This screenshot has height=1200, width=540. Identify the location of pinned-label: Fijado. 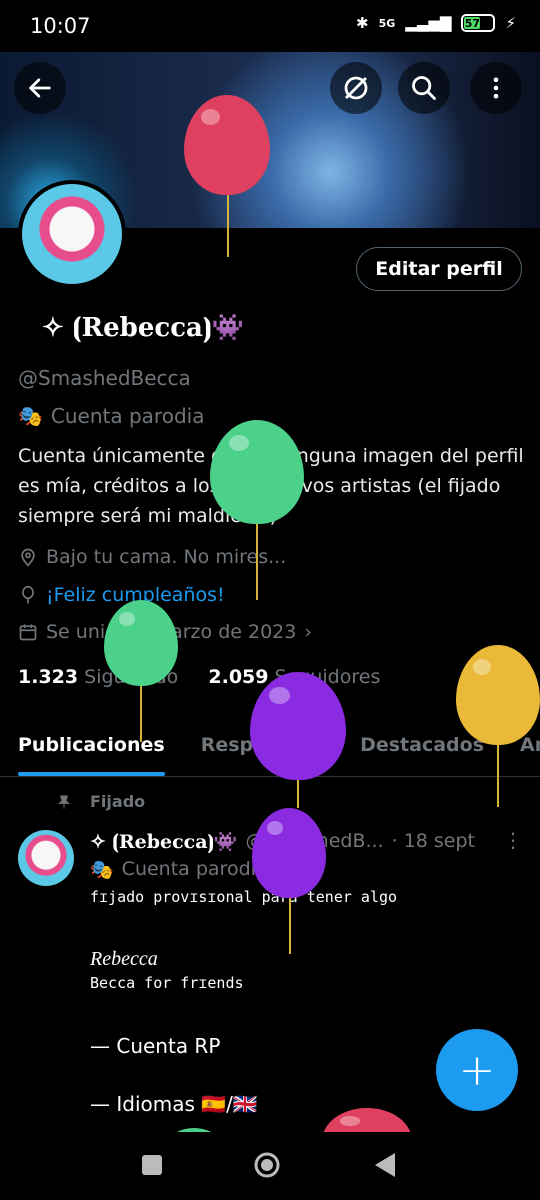
(100, 801).